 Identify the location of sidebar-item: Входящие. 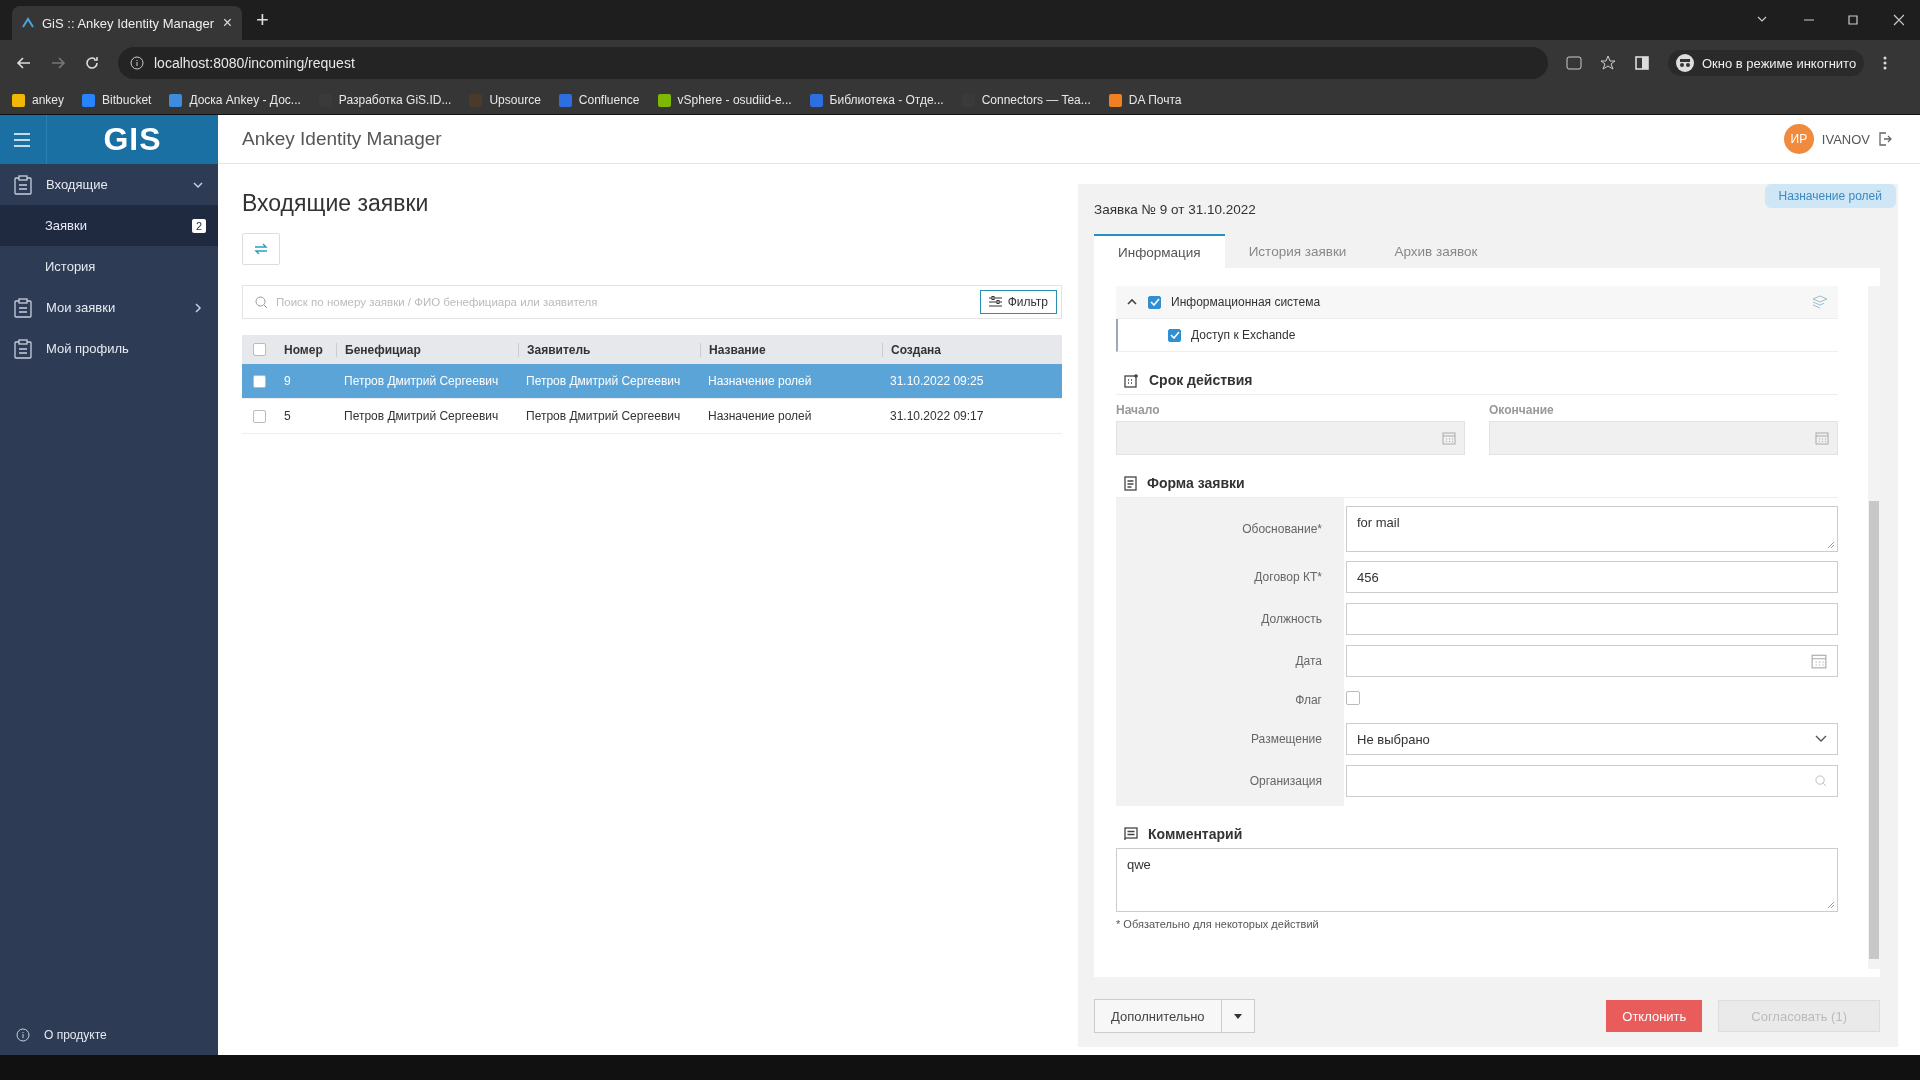
(109, 184).